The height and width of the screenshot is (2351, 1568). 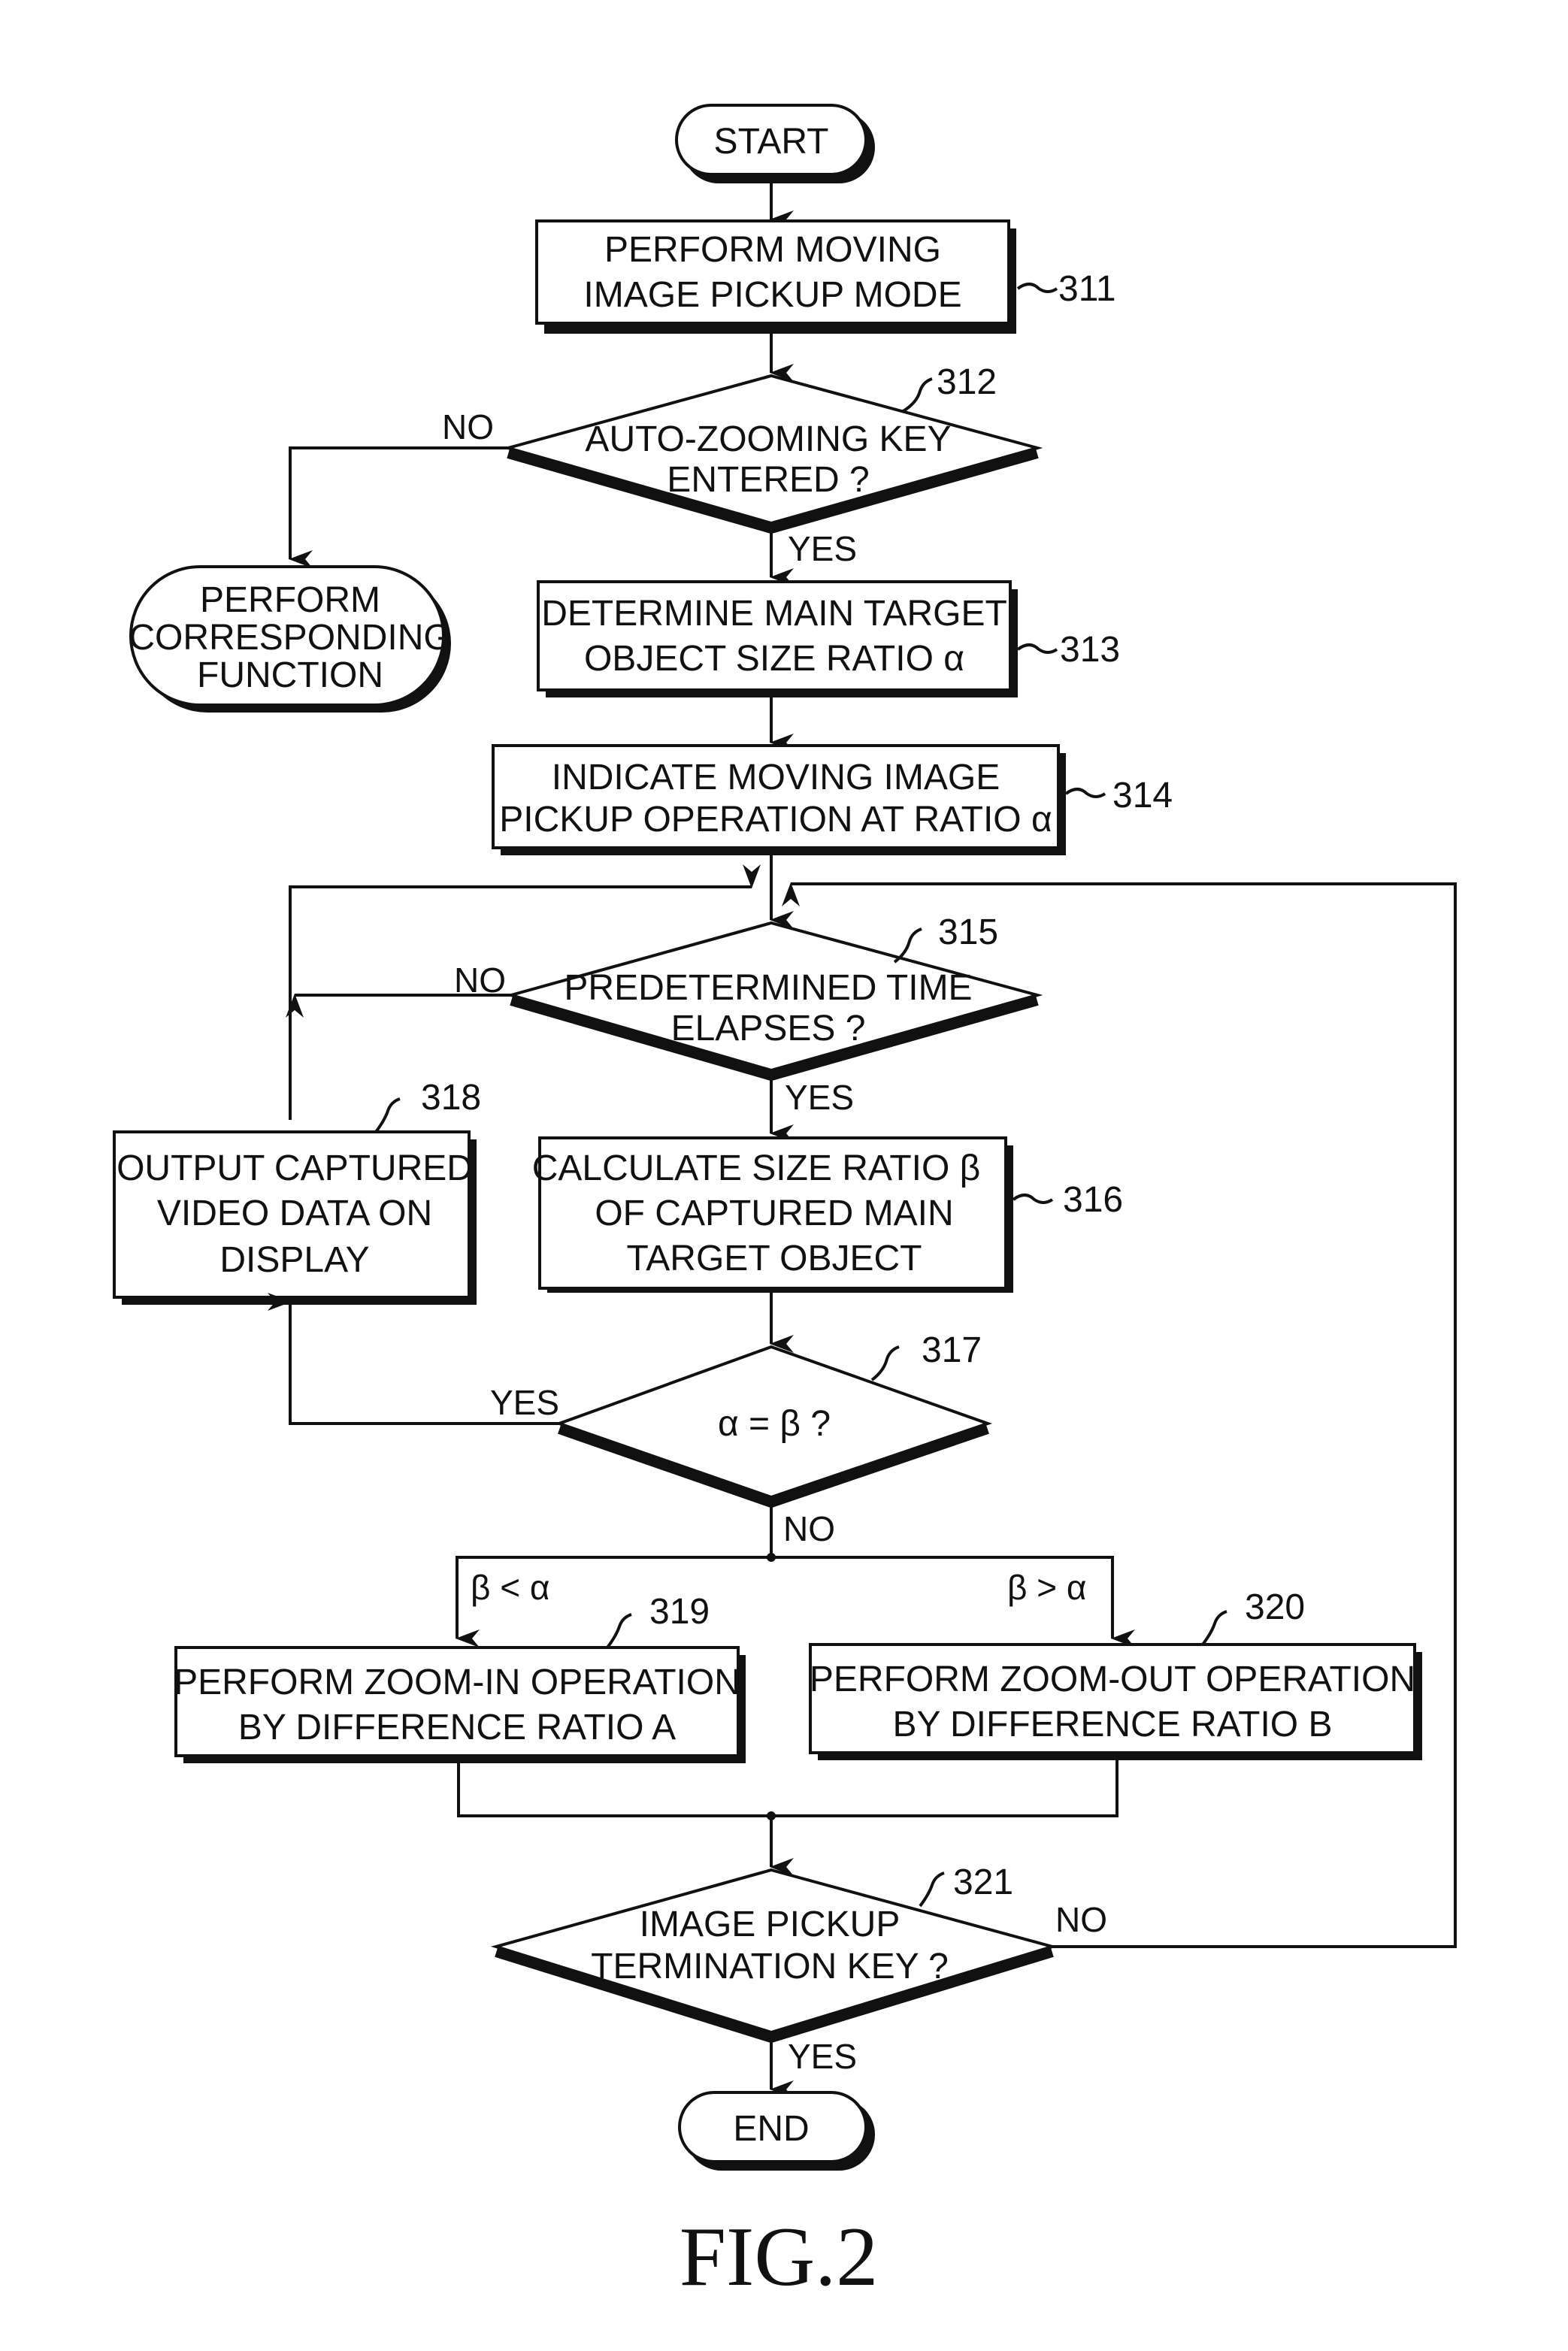 I want to click on ref-311: 311, so click(x=1087, y=289).